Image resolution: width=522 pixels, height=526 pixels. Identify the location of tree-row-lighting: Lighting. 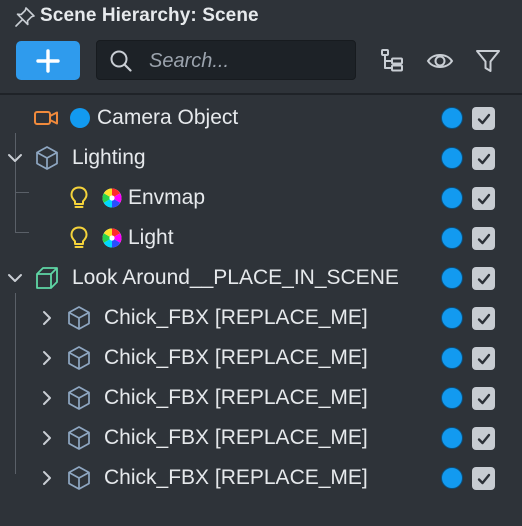
(261, 158).